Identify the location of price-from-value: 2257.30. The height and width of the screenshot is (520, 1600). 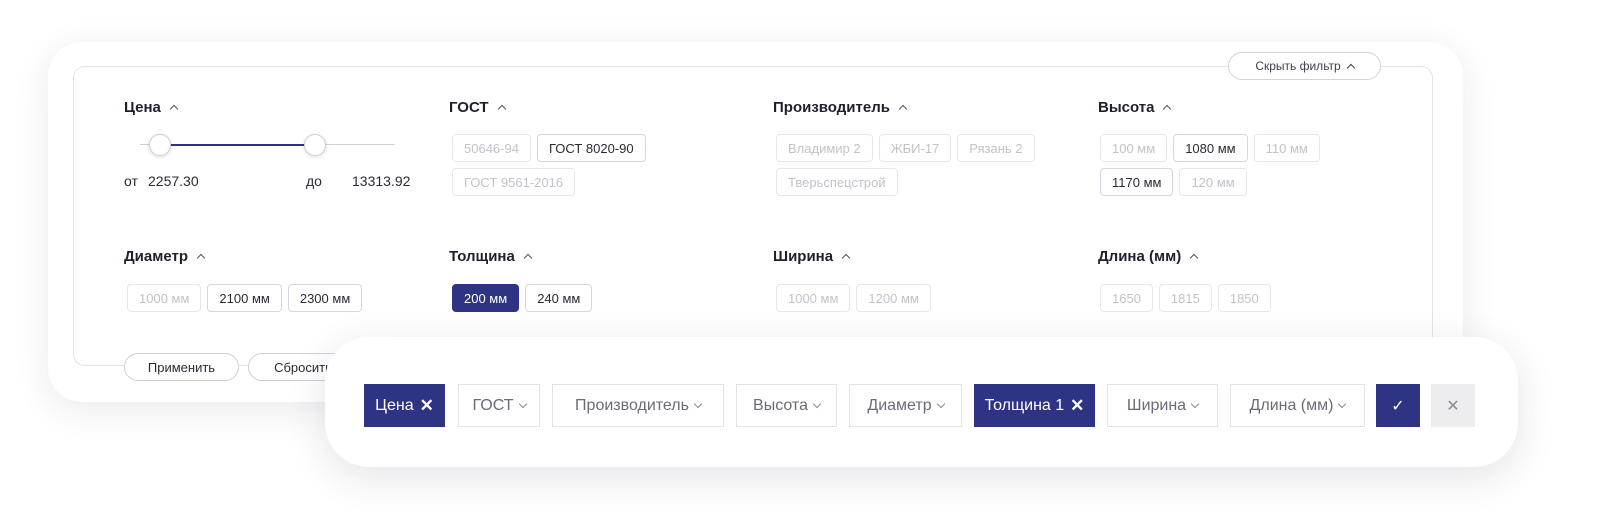
(173, 181).